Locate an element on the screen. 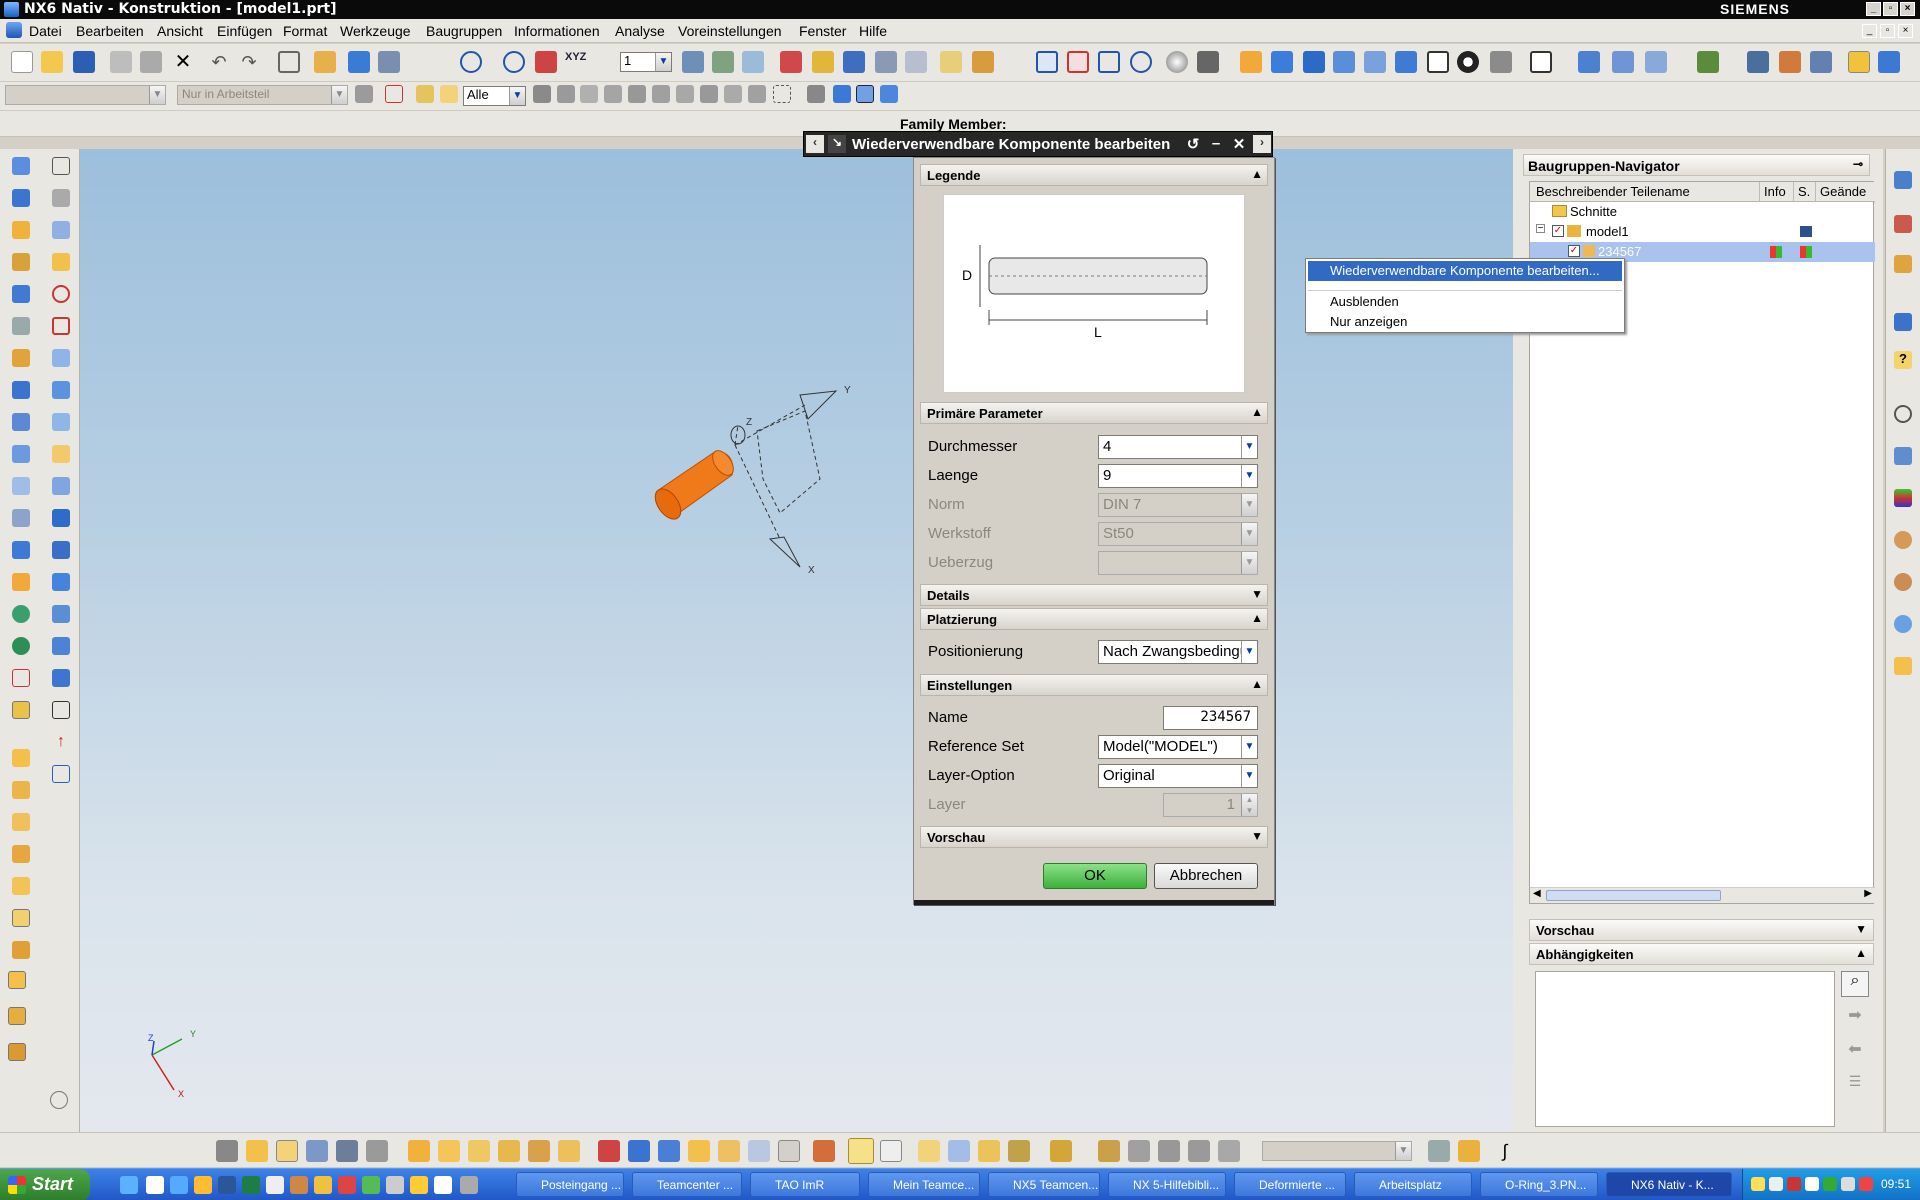  pad-icon is located at coordinates (21, 294).